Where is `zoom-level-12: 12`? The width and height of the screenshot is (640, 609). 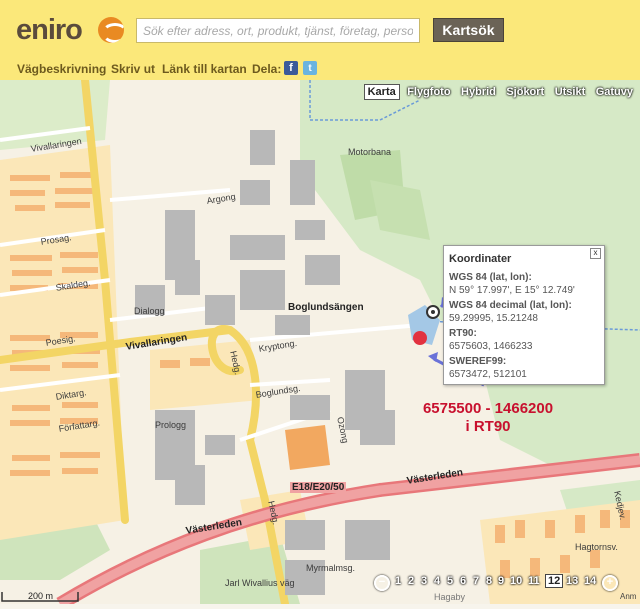
zoom-level-12: 12 is located at coordinates (554, 581).